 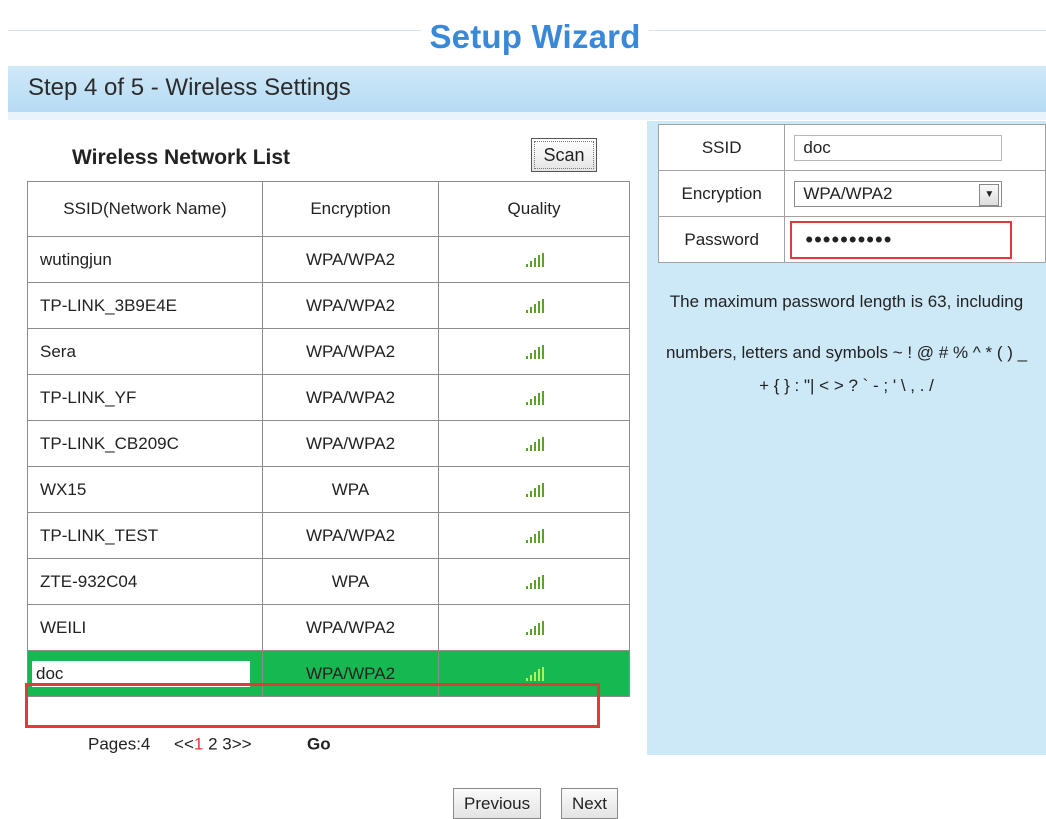 What do you see at coordinates (898, 147) in the screenshot?
I see `ssid-input` at bounding box center [898, 147].